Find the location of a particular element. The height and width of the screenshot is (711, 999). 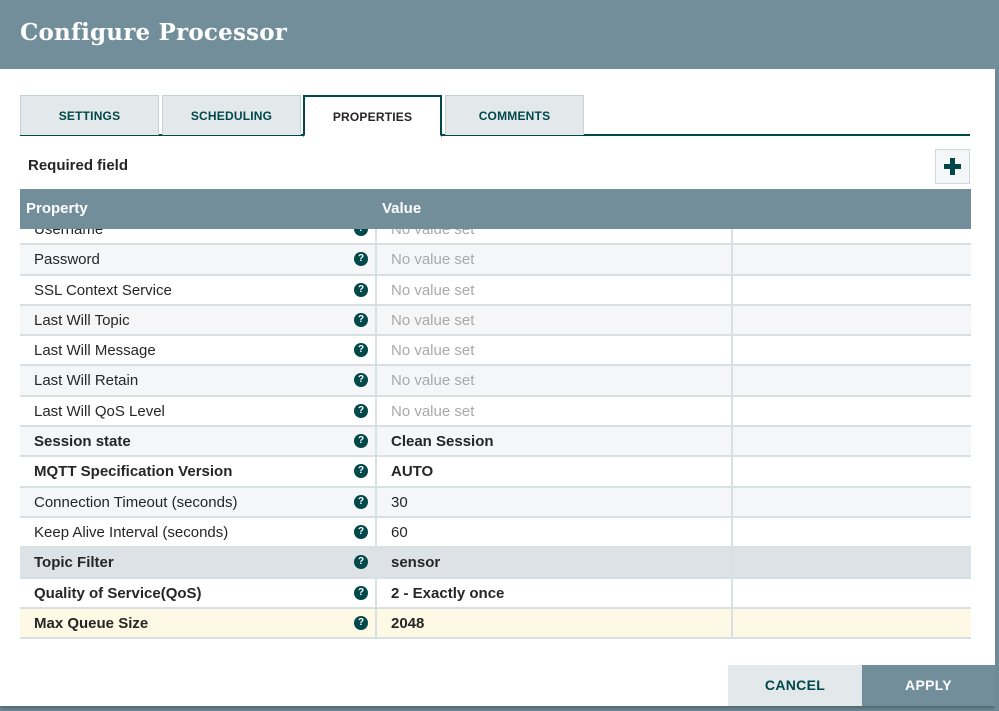

tab-settings: SETTINGS is located at coordinates (89, 115).